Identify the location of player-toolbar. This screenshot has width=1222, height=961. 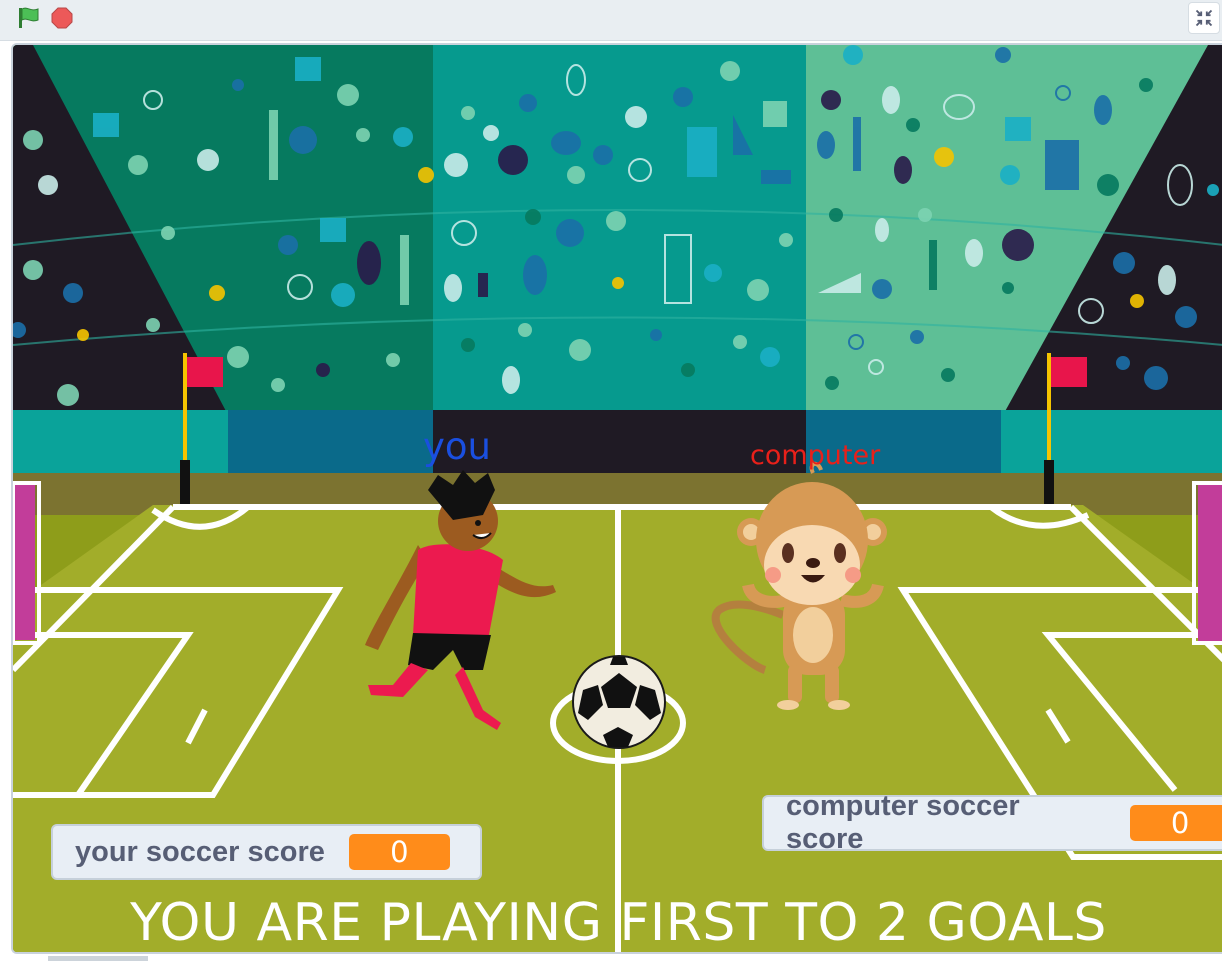
(611, 20).